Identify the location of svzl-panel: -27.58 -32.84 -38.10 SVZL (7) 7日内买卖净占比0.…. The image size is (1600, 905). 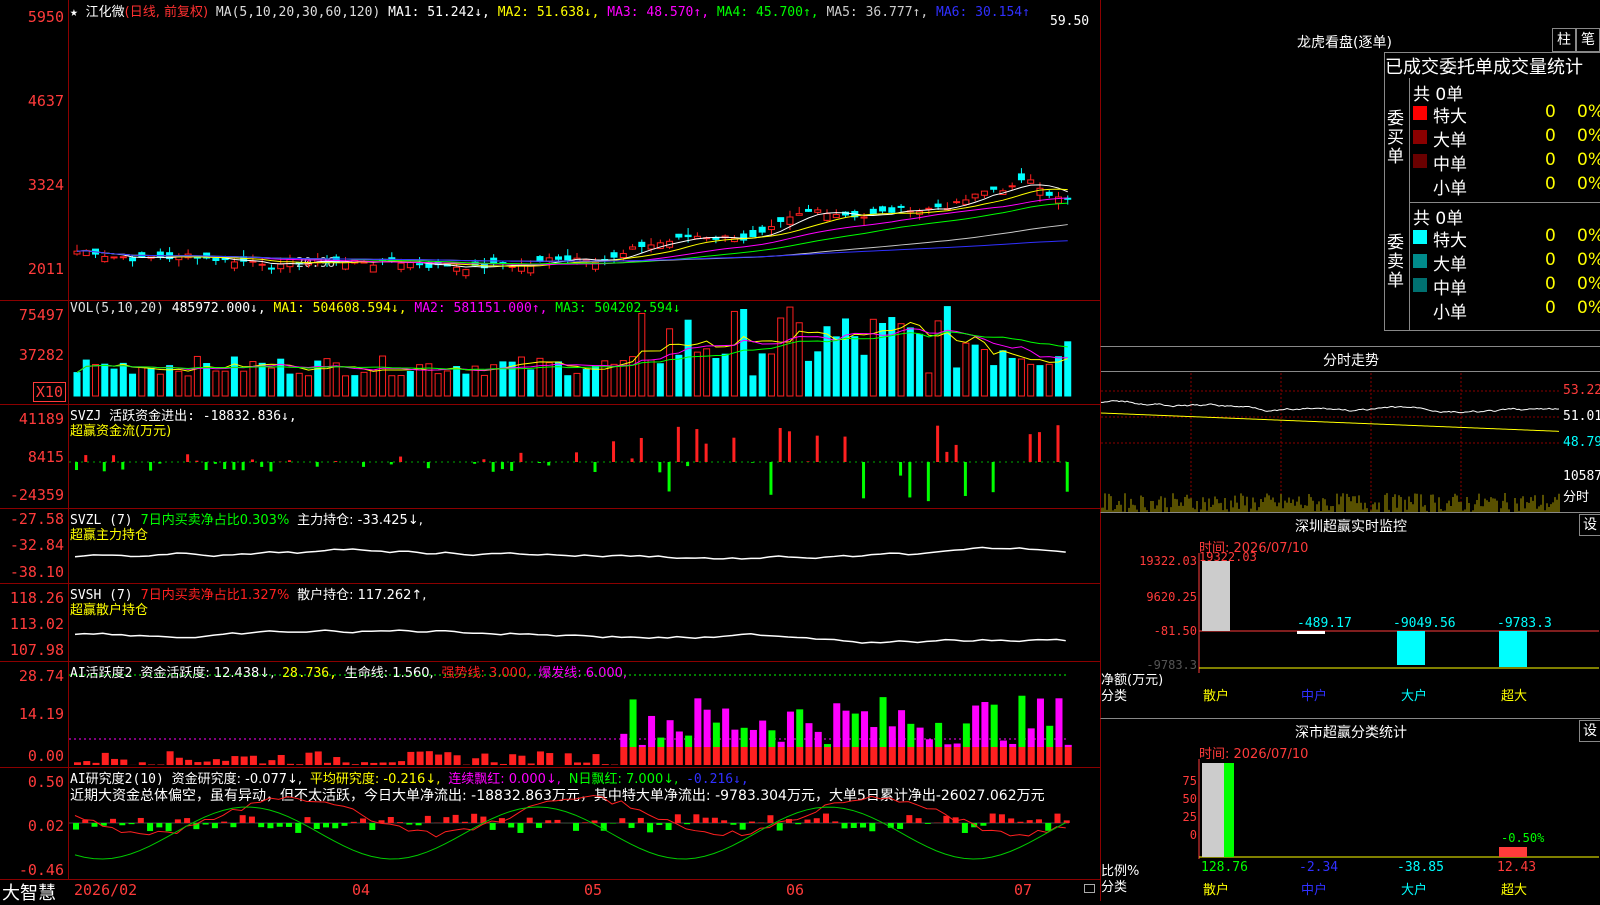
(550, 546).